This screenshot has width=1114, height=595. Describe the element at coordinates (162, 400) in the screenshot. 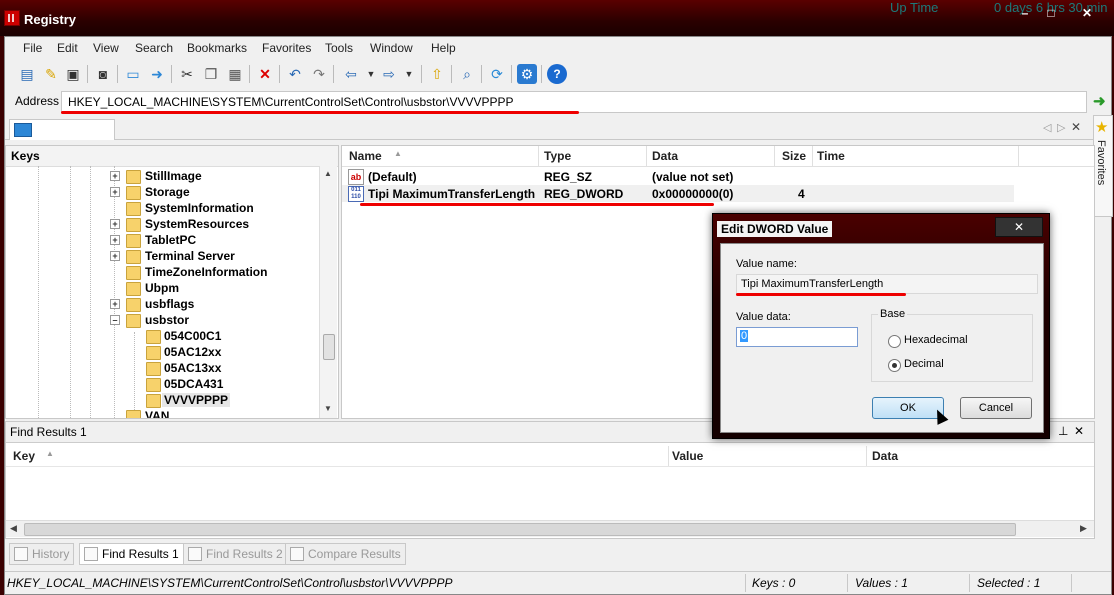

I see `tree-item-selected: VVVVPPPP` at that location.